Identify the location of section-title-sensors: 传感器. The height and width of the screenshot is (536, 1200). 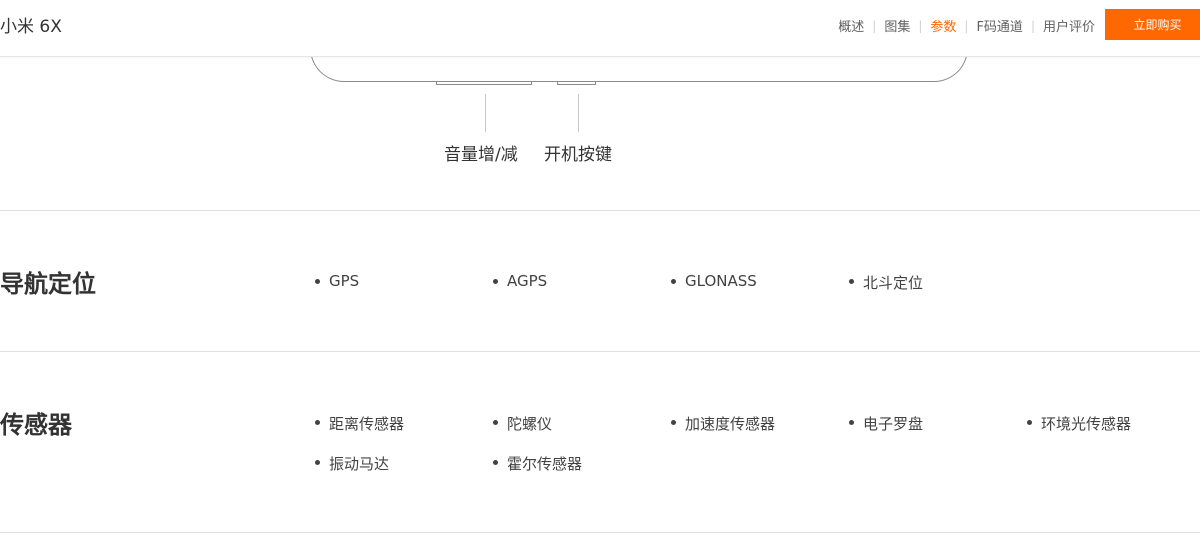
(36, 425).